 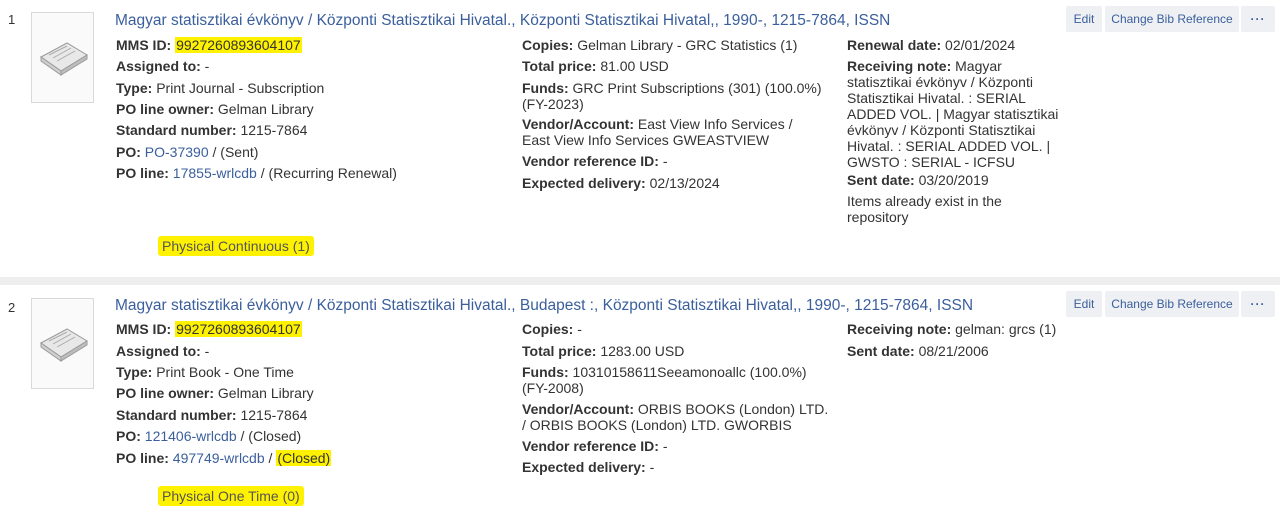 I want to click on result-number: 1, so click(x=12, y=19).